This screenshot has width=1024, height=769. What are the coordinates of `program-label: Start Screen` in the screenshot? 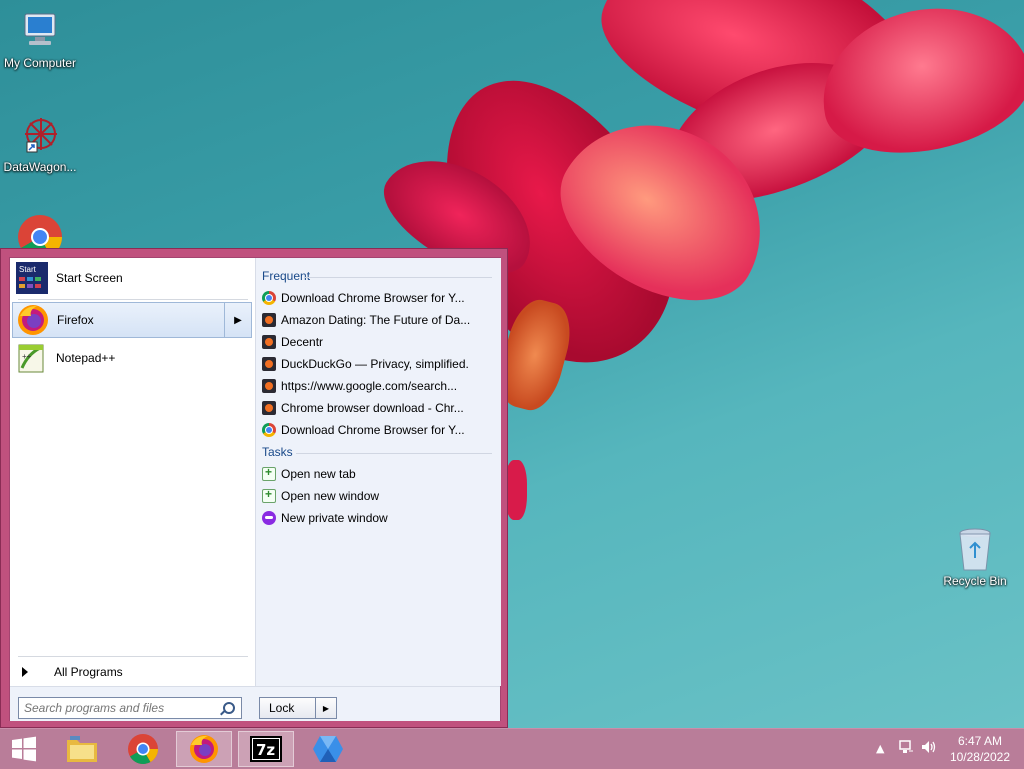 It's located at (89, 278).